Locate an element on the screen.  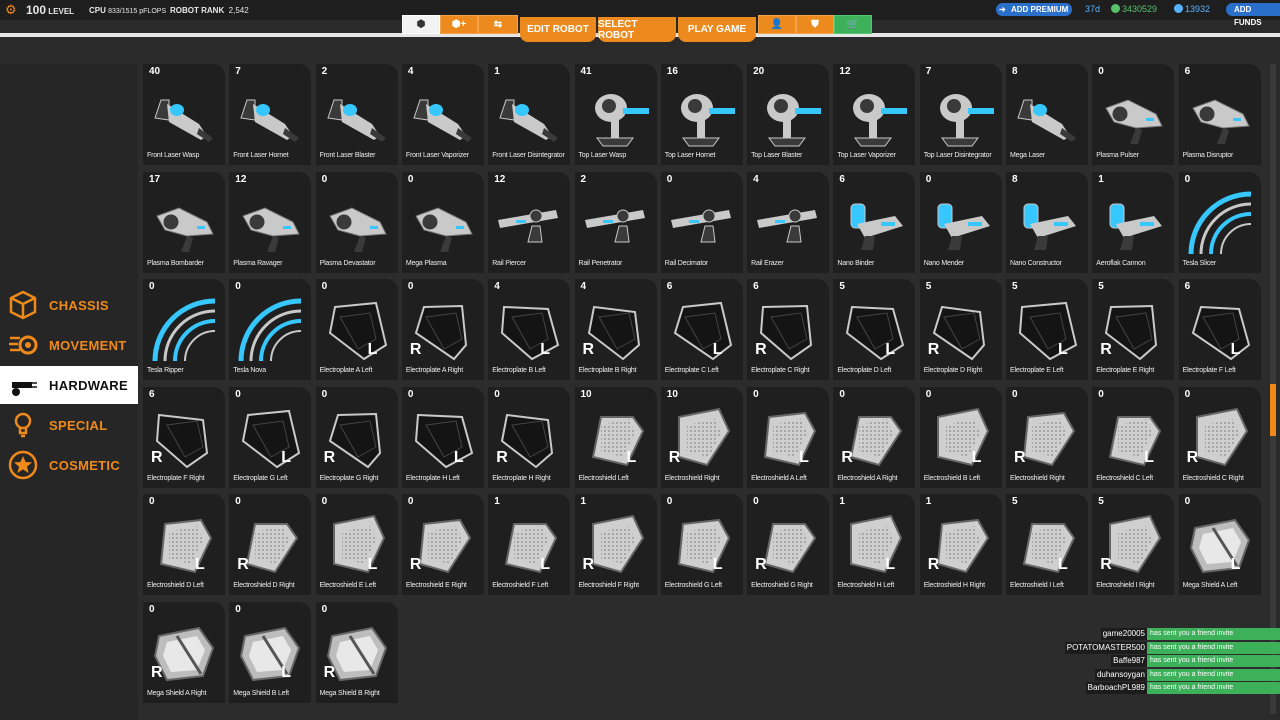
friend-invite-notification: game20005 has sent you a friend invite is located at coordinates (1190, 634).